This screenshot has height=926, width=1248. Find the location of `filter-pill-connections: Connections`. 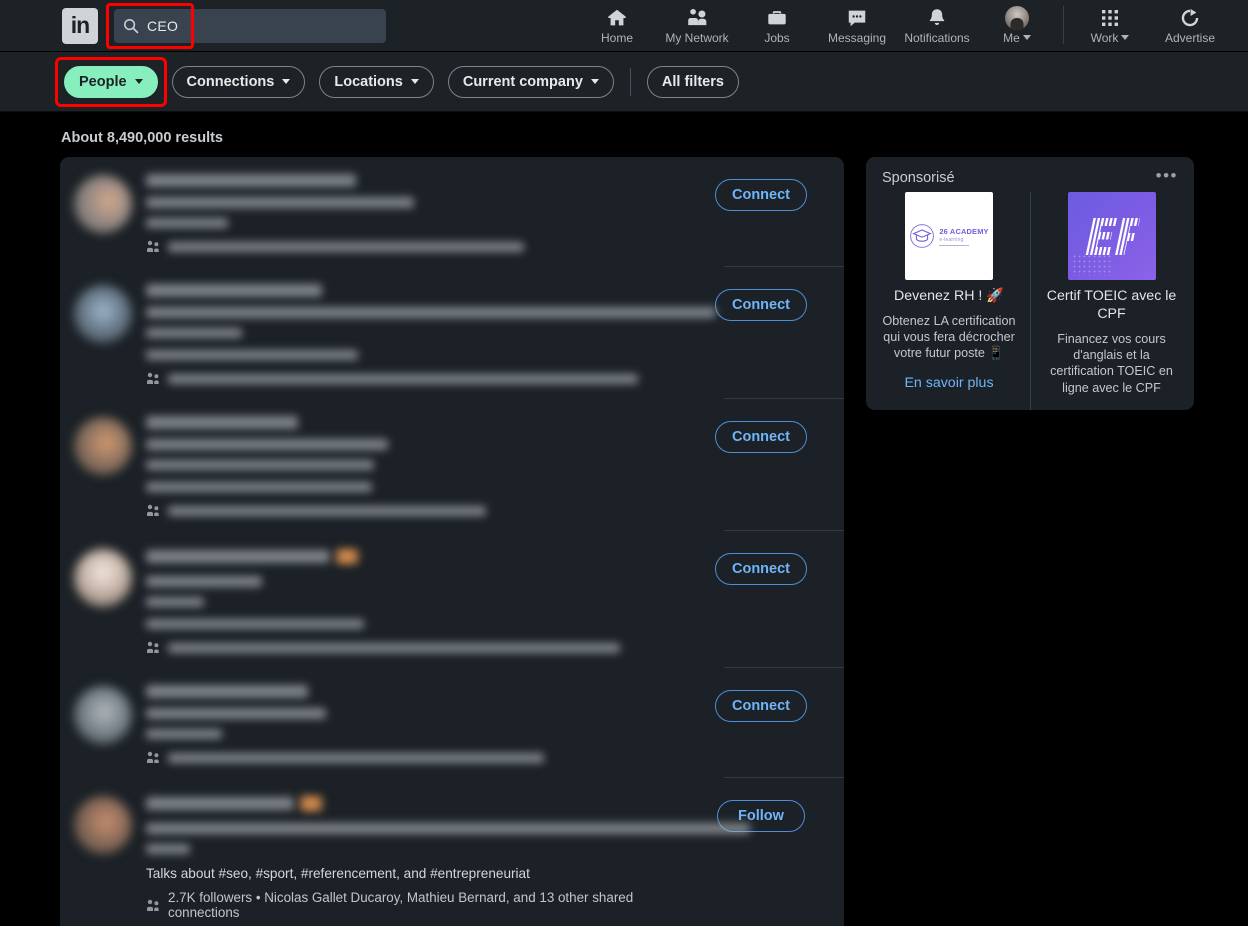

filter-pill-connections: Connections is located at coordinates (238, 81).